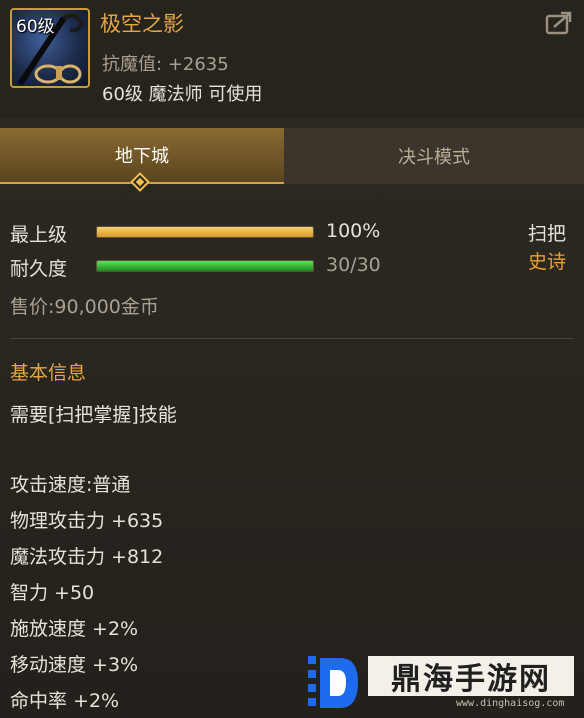  I want to click on share-icon, so click(558, 23).